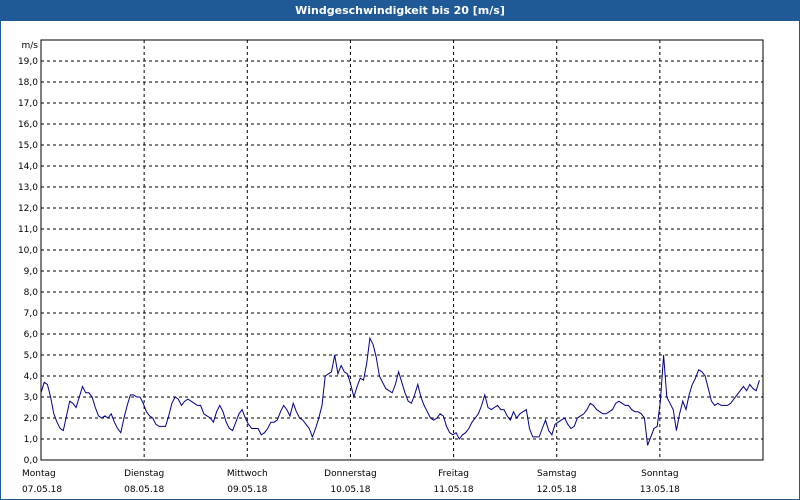 The image size is (800, 500). Describe the element at coordinates (31, 335) in the screenshot. I see `y-tick-label: 6,0` at that location.